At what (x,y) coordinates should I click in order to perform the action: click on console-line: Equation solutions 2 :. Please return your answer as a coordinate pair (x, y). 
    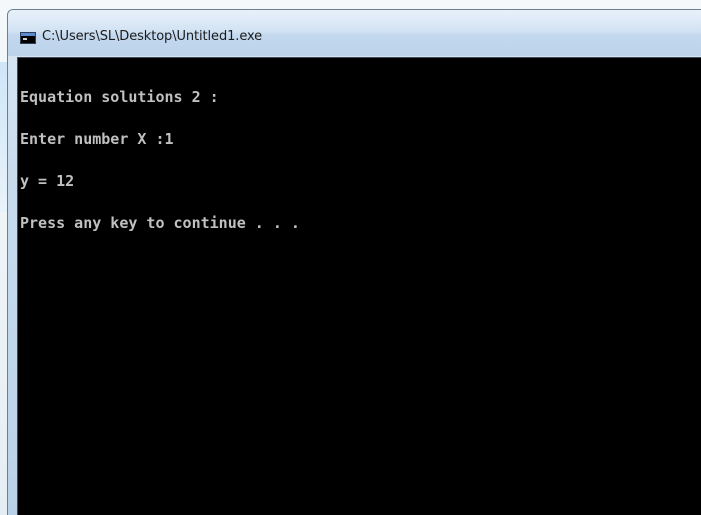
    Looking at the image, I should click on (119, 97).